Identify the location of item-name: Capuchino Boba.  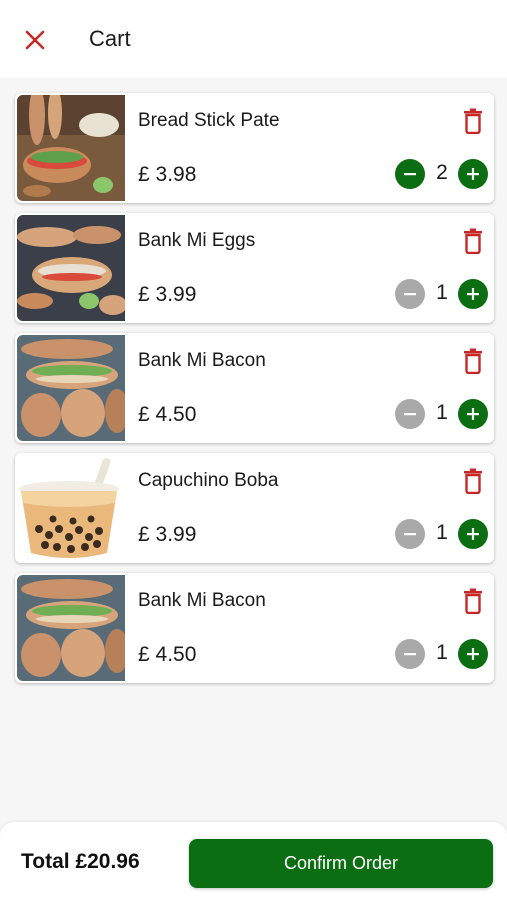
(208, 480).